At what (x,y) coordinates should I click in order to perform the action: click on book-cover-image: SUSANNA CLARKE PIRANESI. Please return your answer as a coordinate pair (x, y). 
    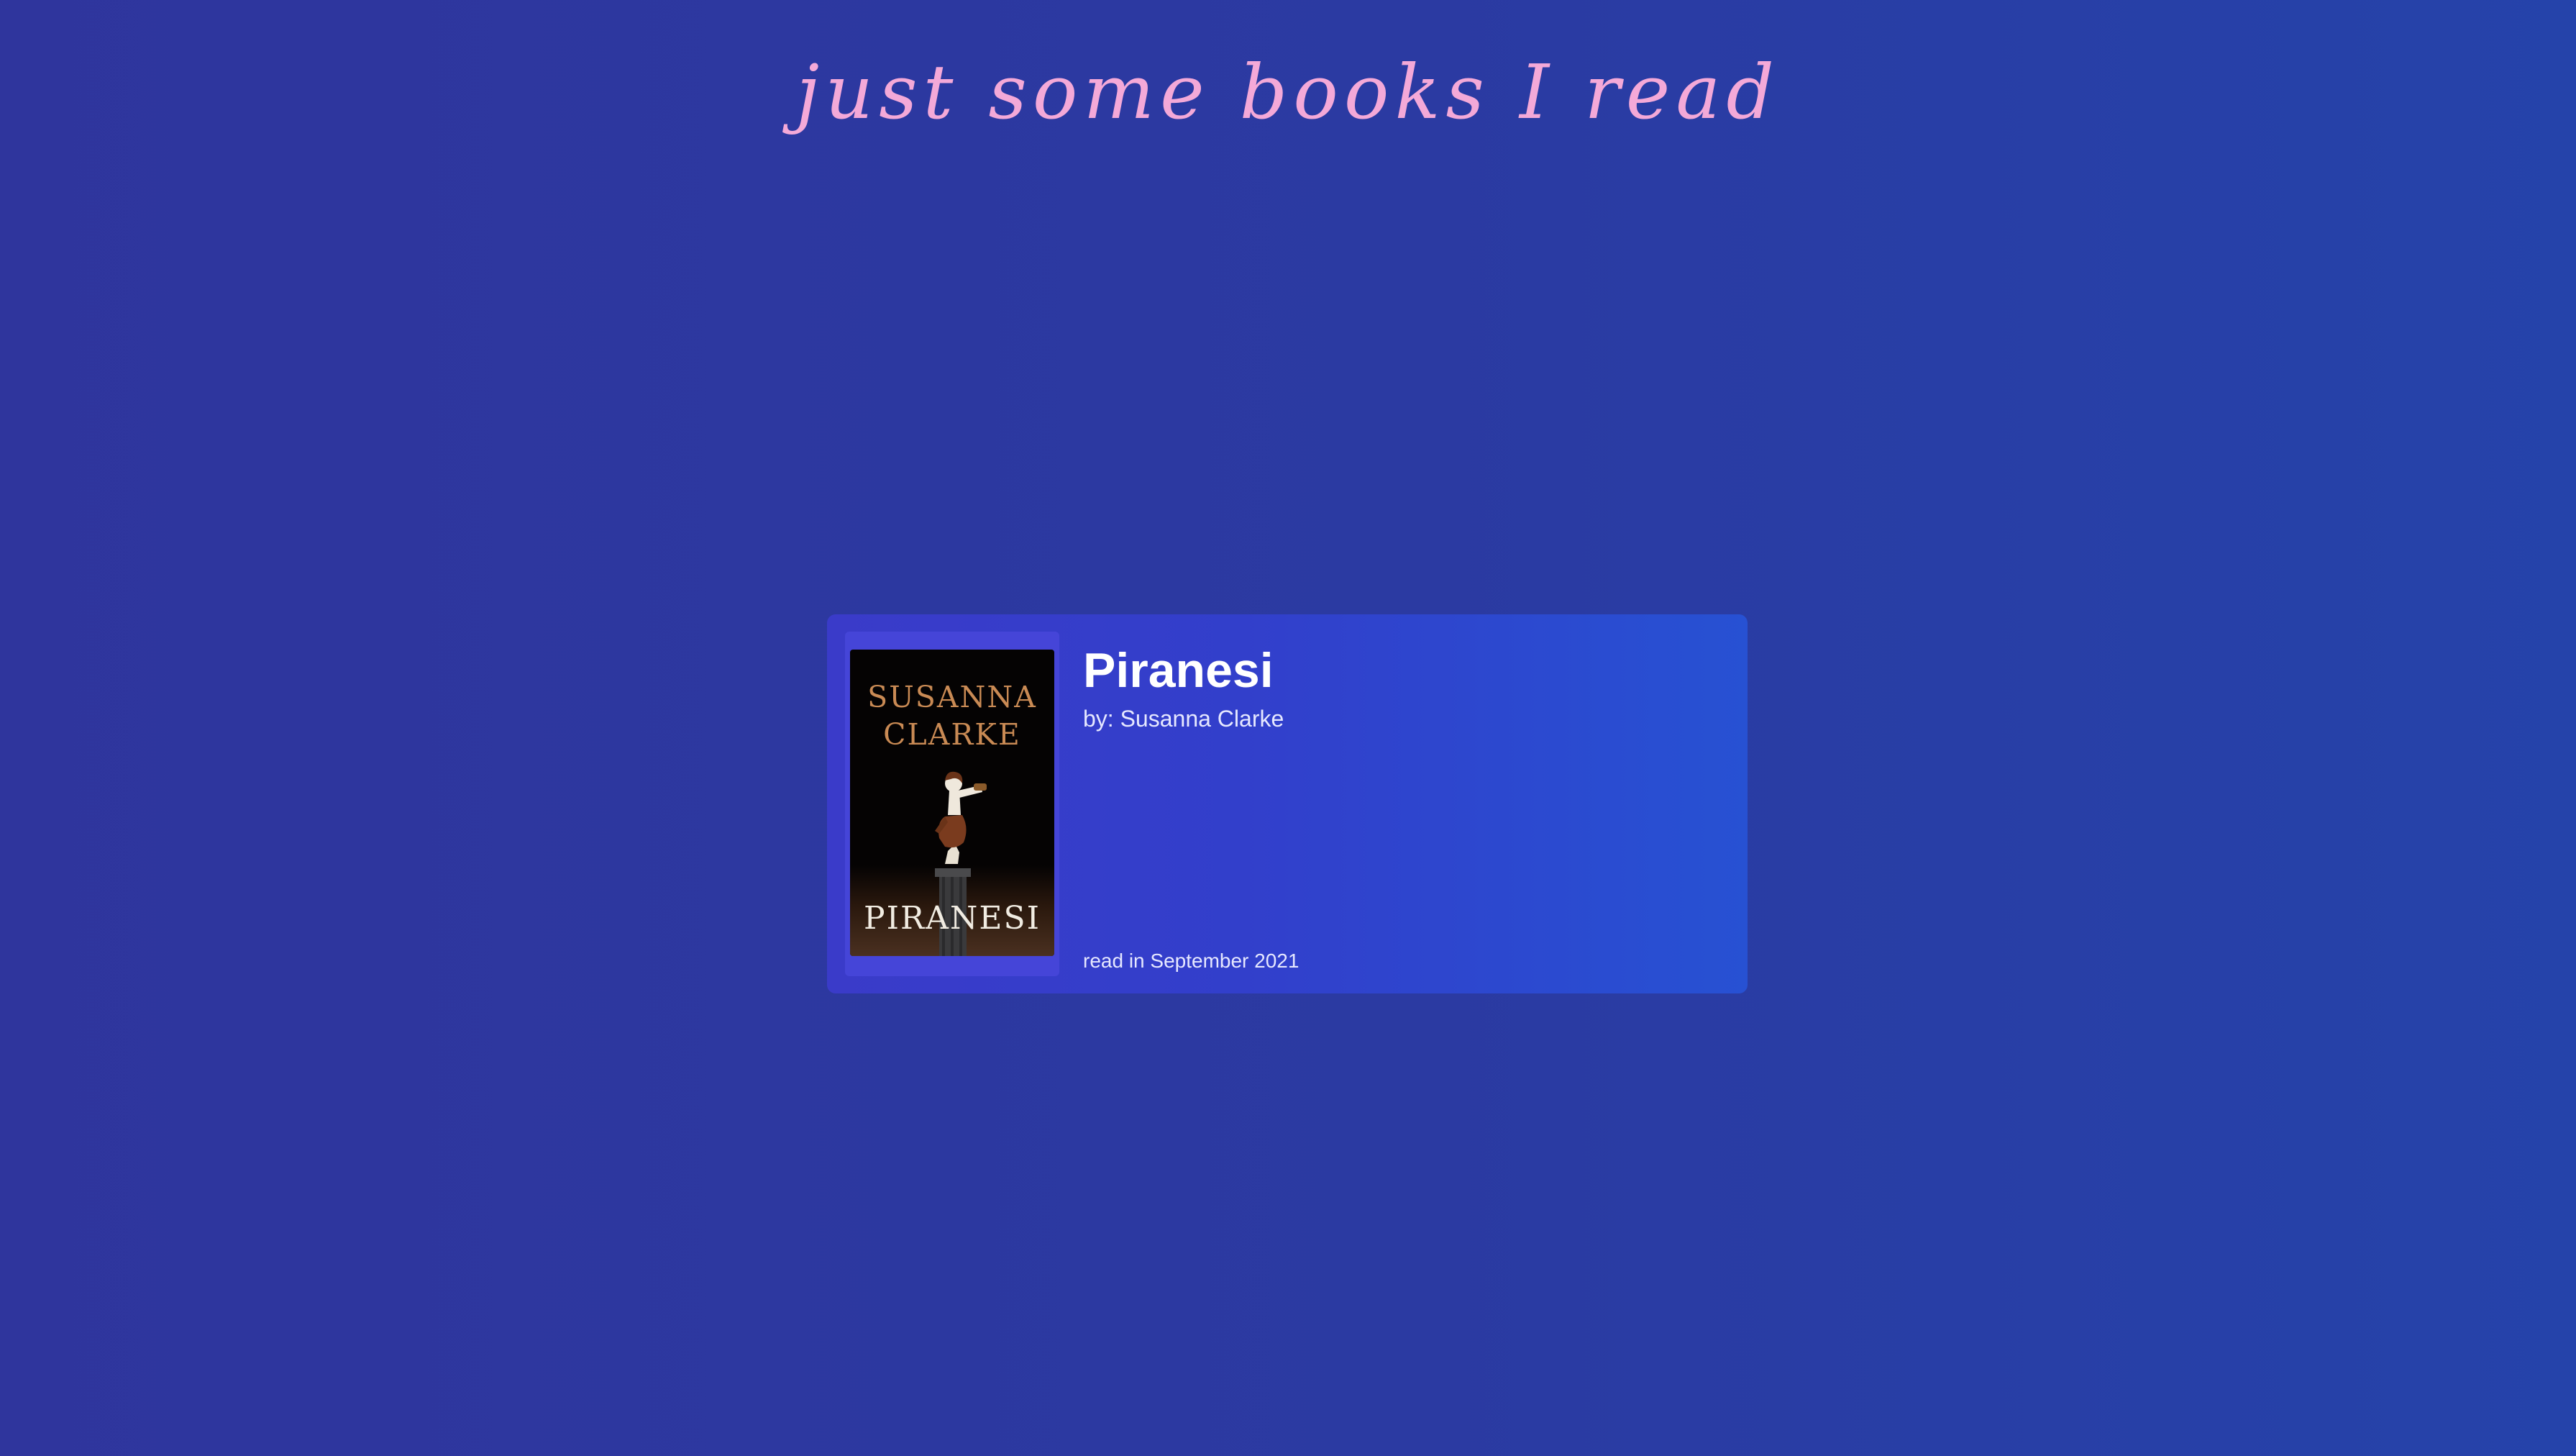
    Looking at the image, I should click on (952, 803).